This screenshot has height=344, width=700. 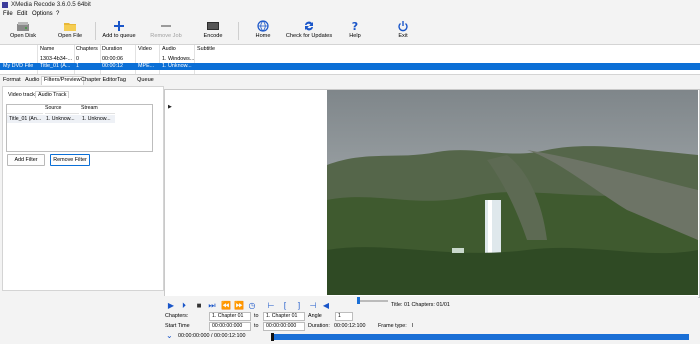 I want to click on tab-tag: Tag, so click(x=121, y=80).